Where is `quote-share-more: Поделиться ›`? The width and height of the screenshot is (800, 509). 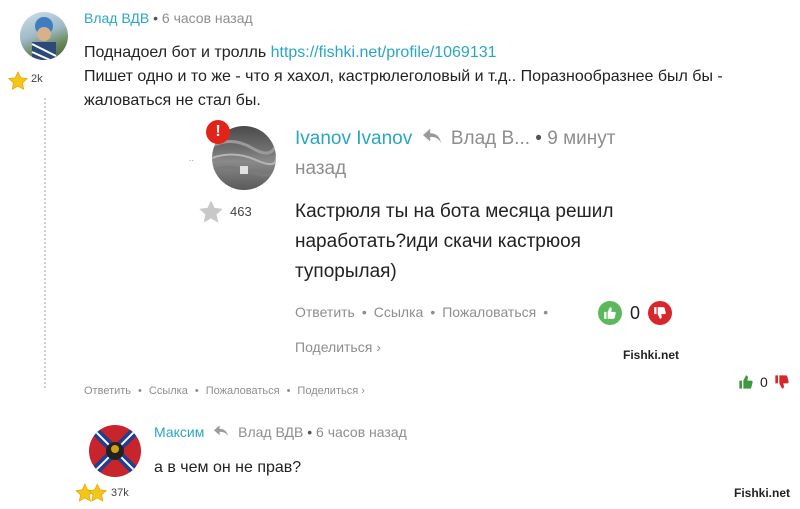 quote-share-more: Поделиться › is located at coordinates (338, 347).